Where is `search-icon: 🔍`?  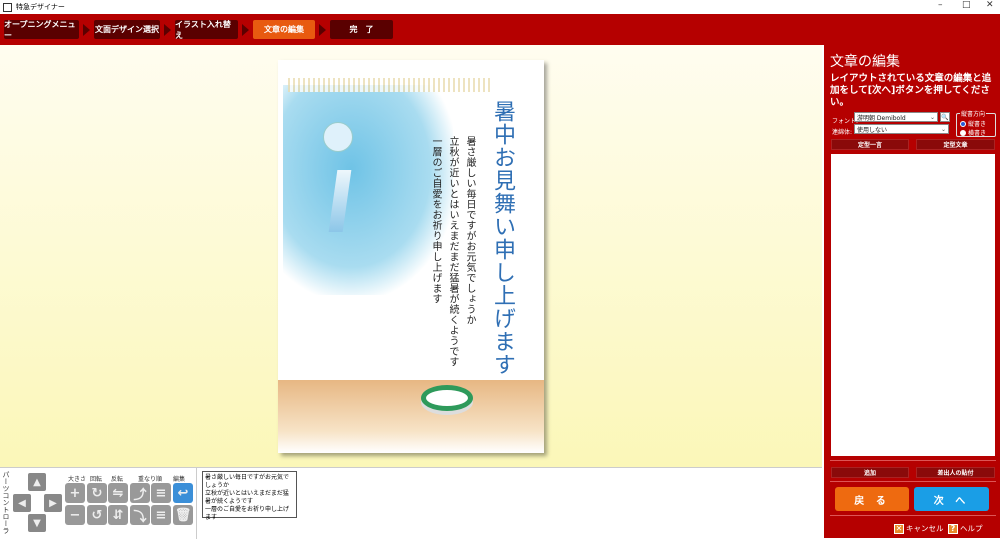 search-icon: 🔍 is located at coordinates (945, 117).